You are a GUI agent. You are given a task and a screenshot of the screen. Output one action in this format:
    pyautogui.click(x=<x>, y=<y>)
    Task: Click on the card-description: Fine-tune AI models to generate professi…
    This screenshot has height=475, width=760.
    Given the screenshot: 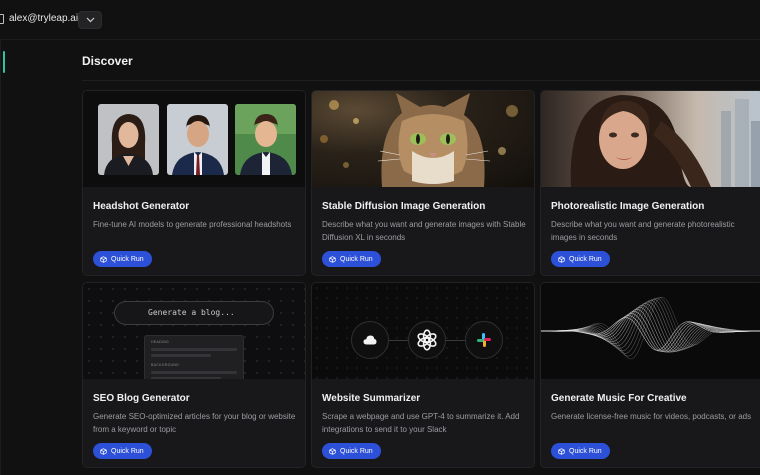 What is the action you would take?
    pyautogui.click(x=192, y=224)
    